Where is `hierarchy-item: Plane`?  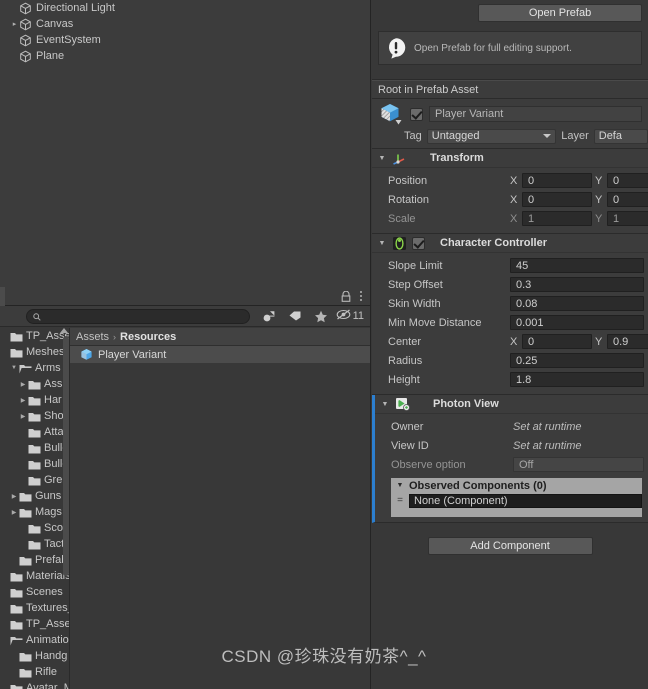
hierarchy-item: Plane is located at coordinates (185, 56).